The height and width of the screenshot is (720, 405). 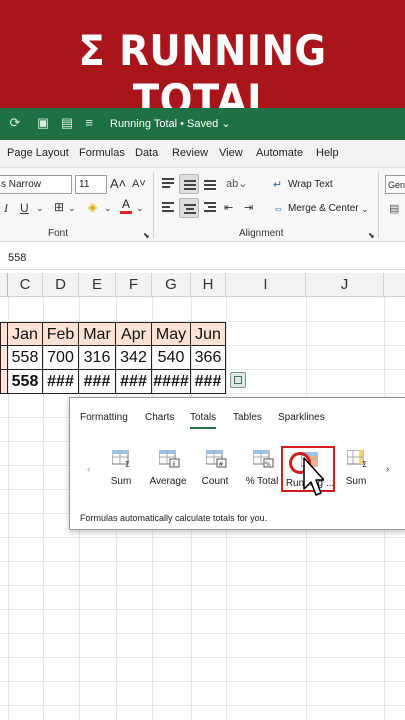 I want to click on font-name-select: s Narrow, so click(x=36, y=184).